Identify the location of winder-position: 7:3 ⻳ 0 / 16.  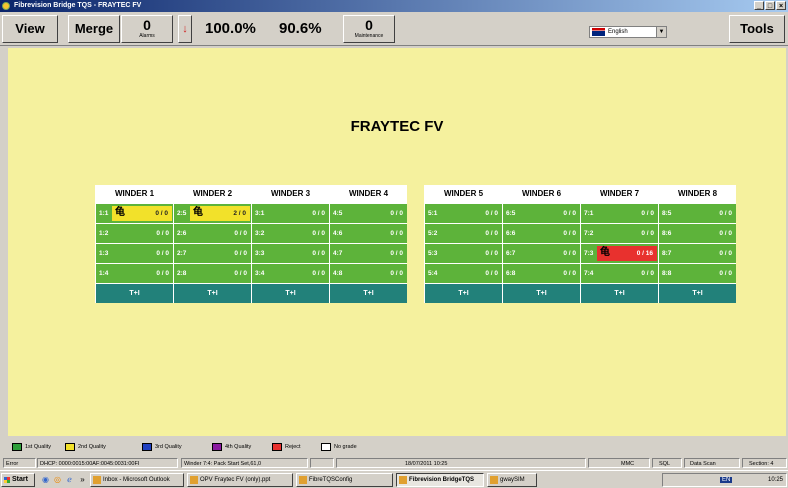
(619, 253).